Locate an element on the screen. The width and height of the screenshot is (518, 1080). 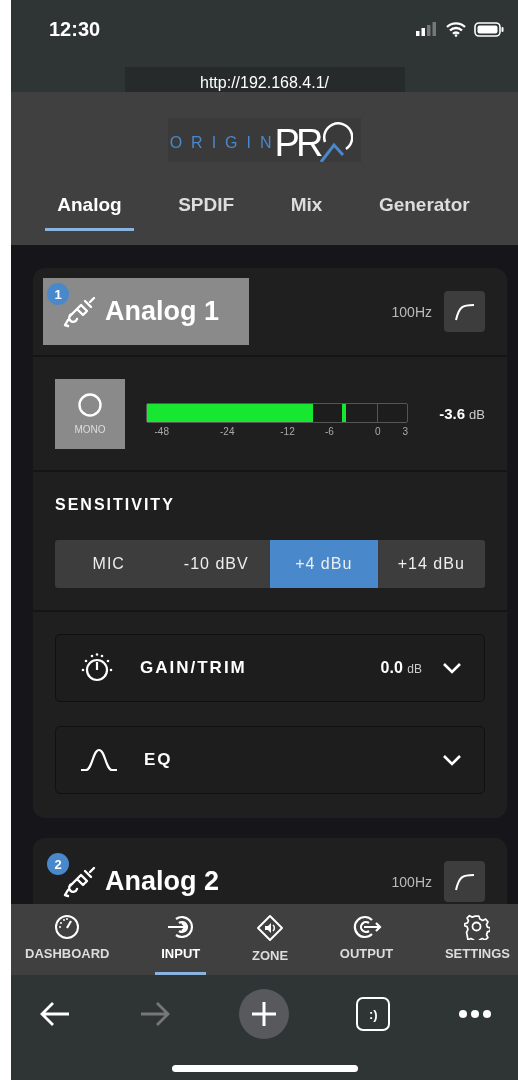
plus-icon is located at coordinates (263, 1014).